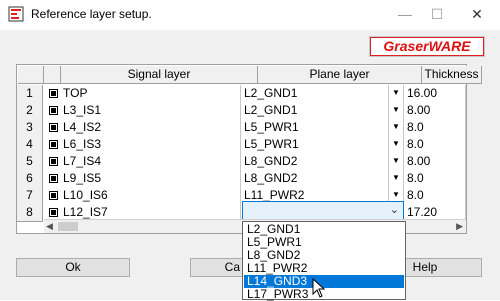  I want to click on row-number: 4, so click(30, 145).